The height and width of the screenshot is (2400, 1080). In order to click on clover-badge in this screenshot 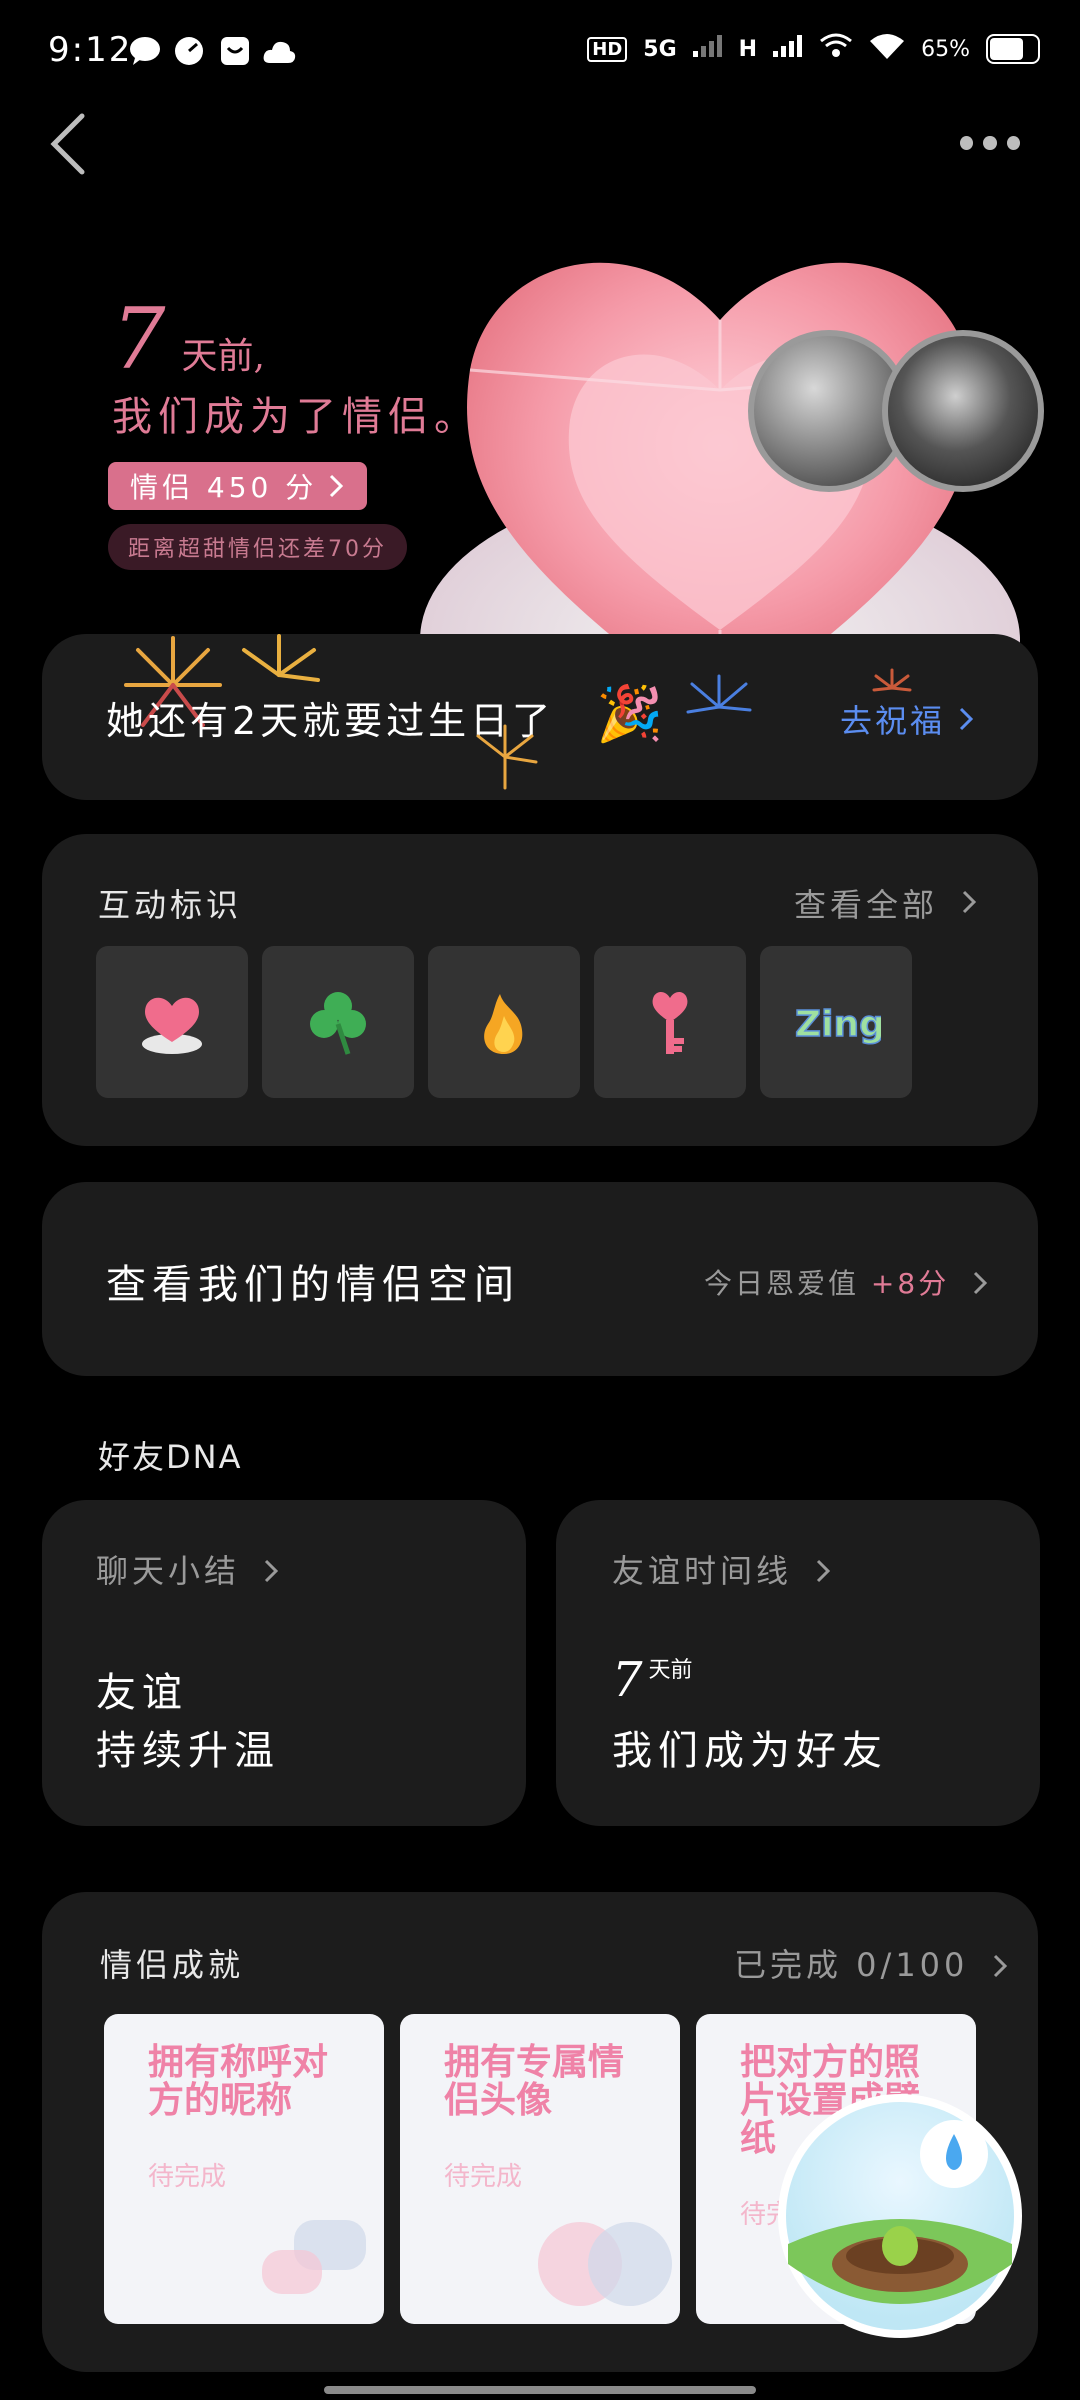, I will do `click(338, 1022)`.